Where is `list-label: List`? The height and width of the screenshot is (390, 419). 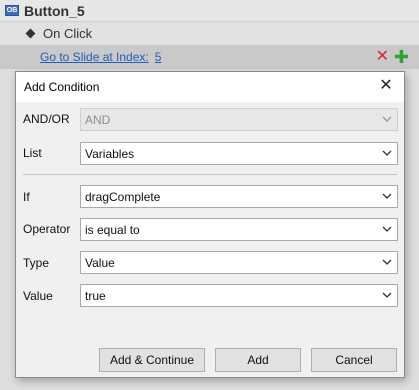
list-label: List is located at coordinates (32, 153).